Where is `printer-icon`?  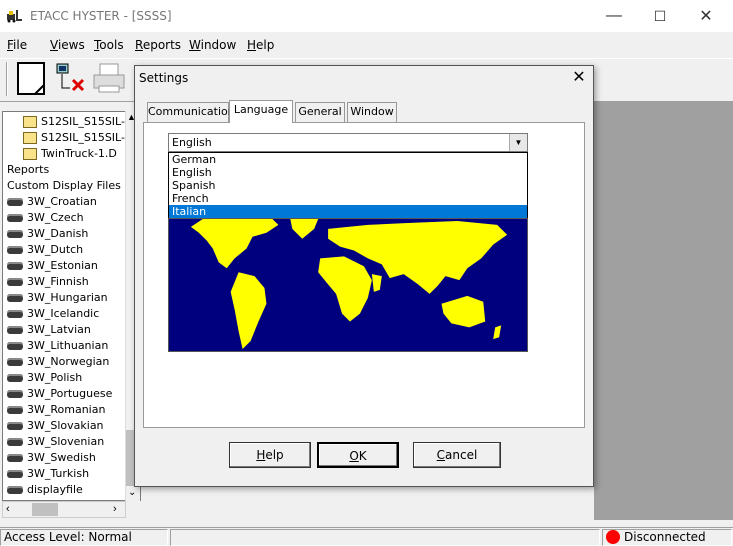 printer-icon is located at coordinates (110, 79).